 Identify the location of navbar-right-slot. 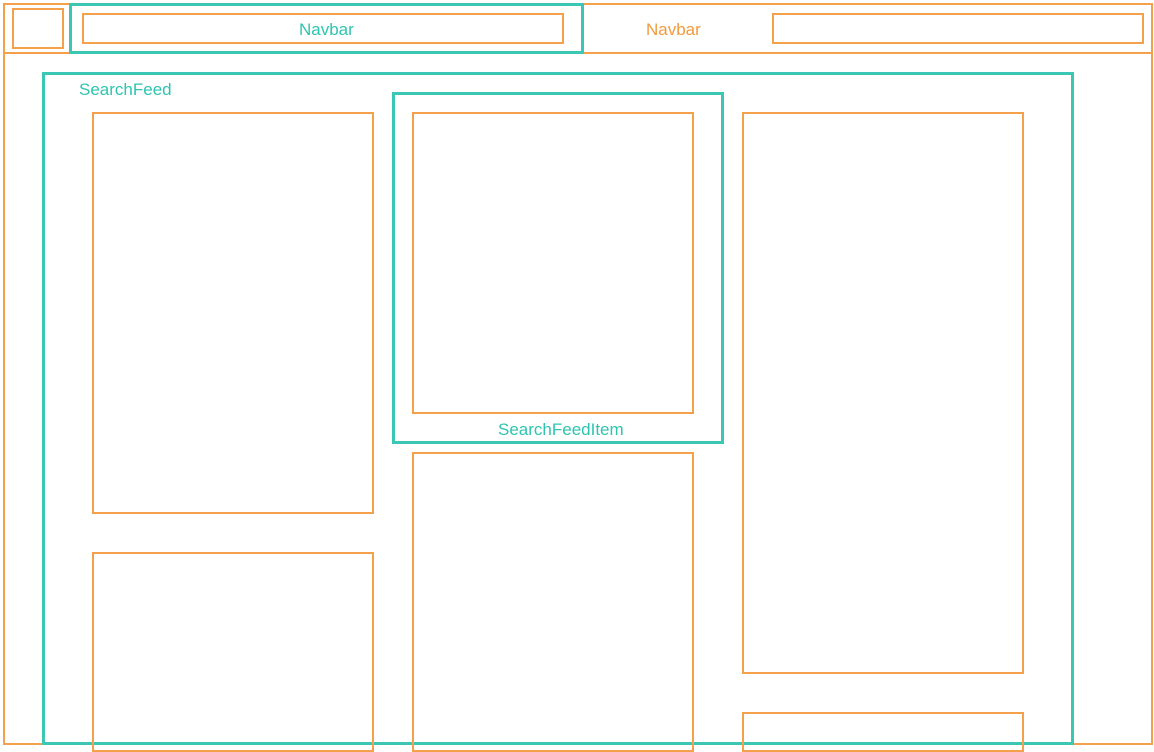
(958, 28).